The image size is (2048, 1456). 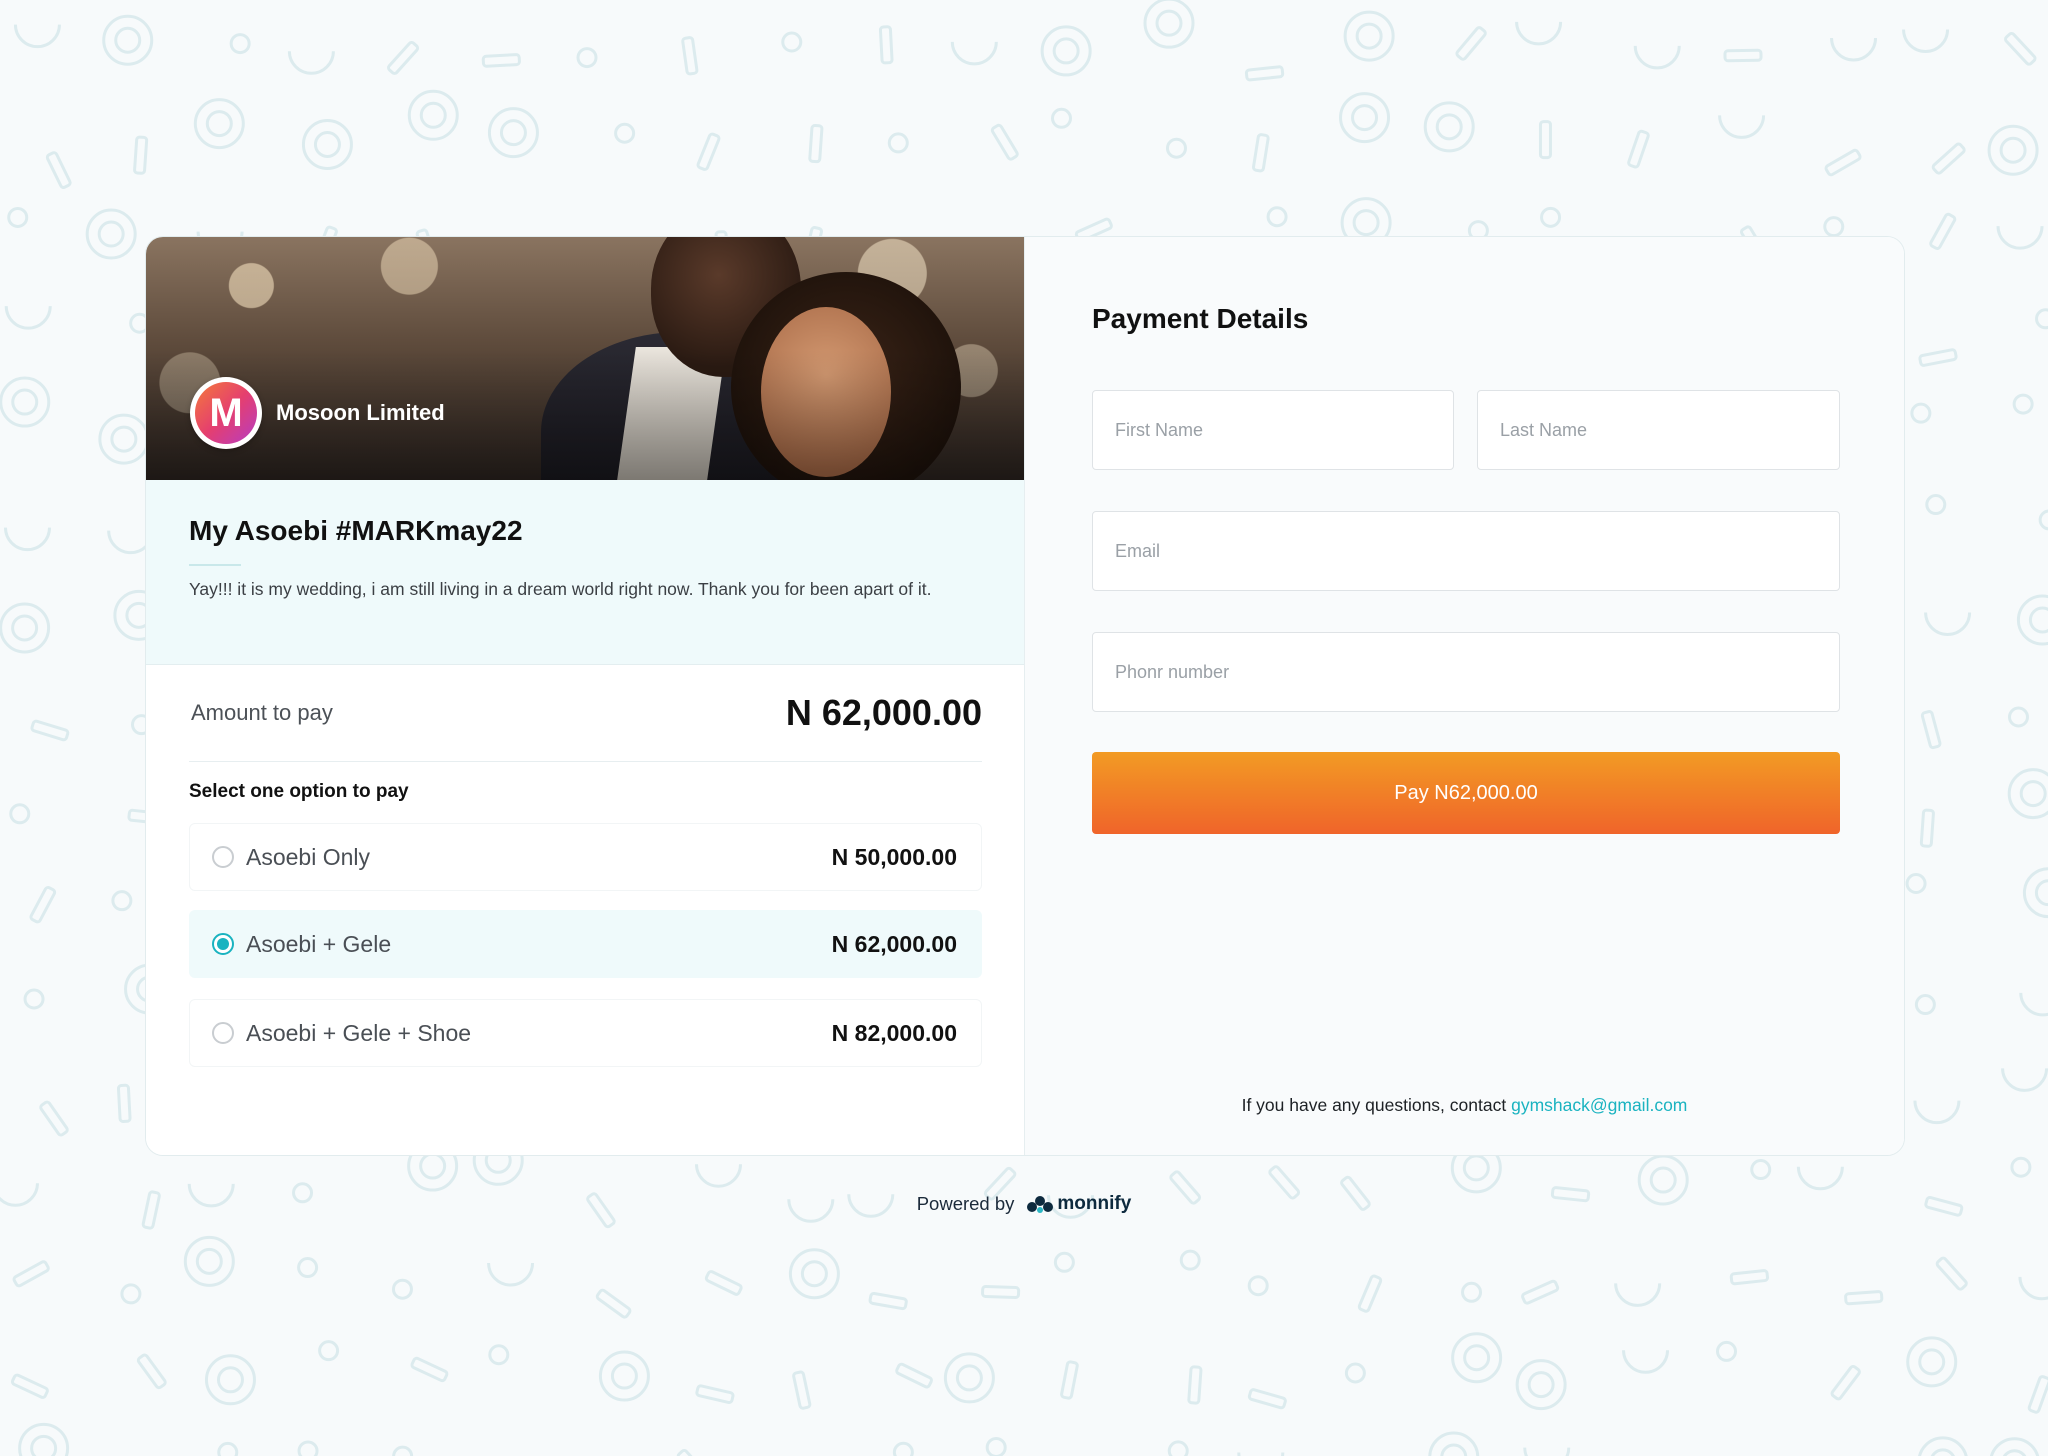 What do you see at coordinates (894, 856) in the screenshot?
I see `option-price: N 50,000.00` at bounding box center [894, 856].